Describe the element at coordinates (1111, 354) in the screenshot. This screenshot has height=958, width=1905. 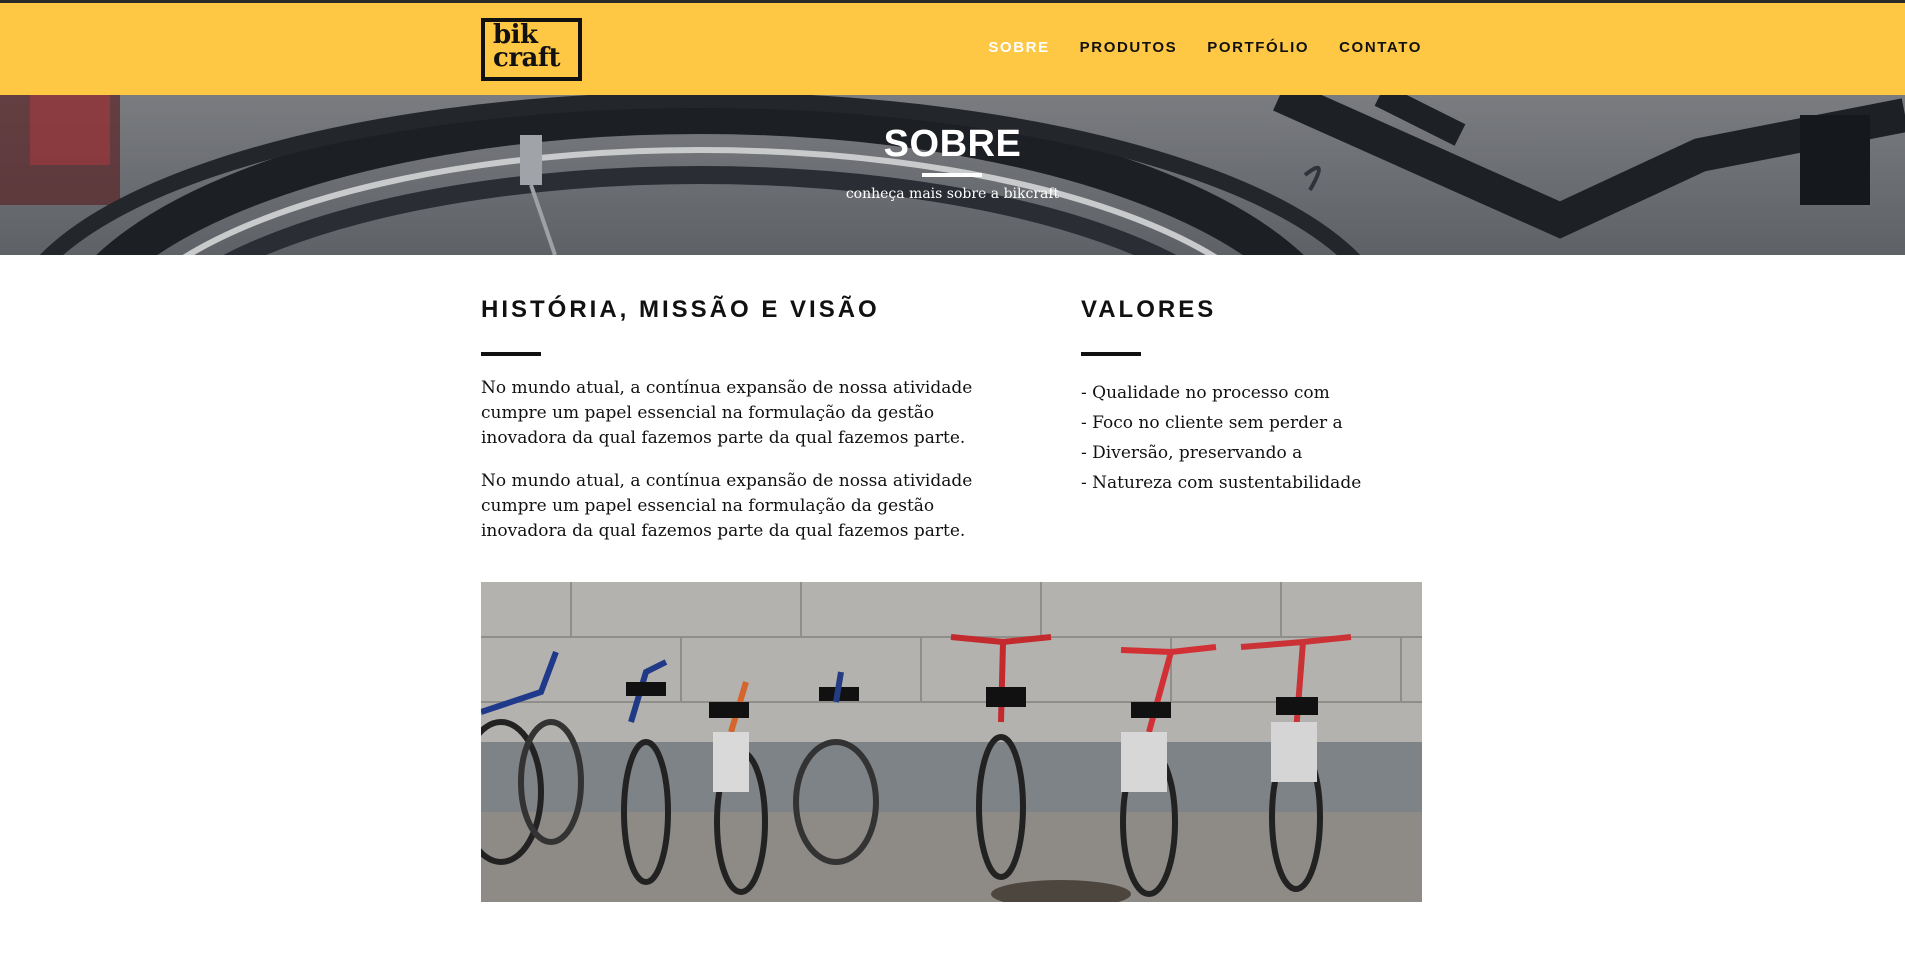
I see `values-underline` at that location.